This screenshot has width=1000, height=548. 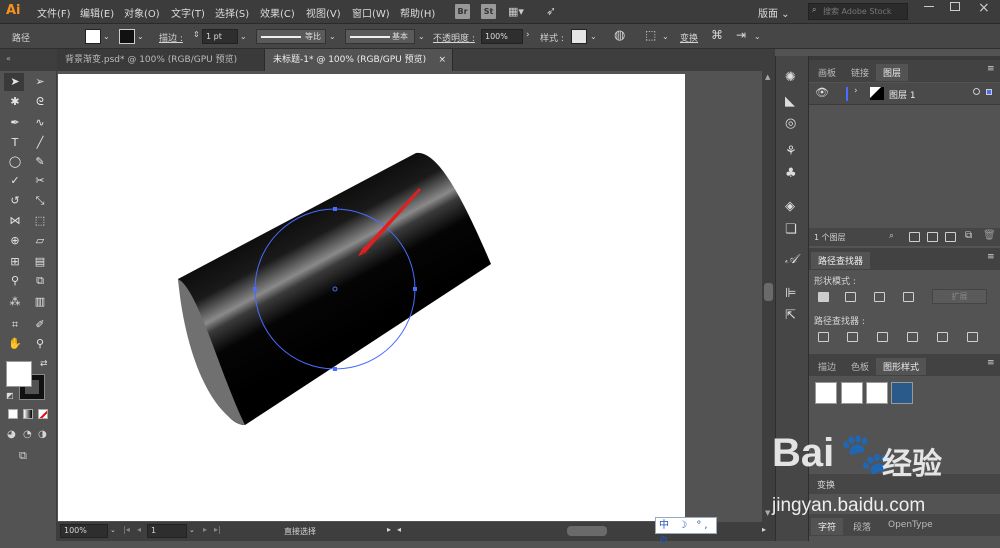 What do you see at coordinates (23, 456) in the screenshot?
I see `screen-mode-icon: ⧉` at bounding box center [23, 456].